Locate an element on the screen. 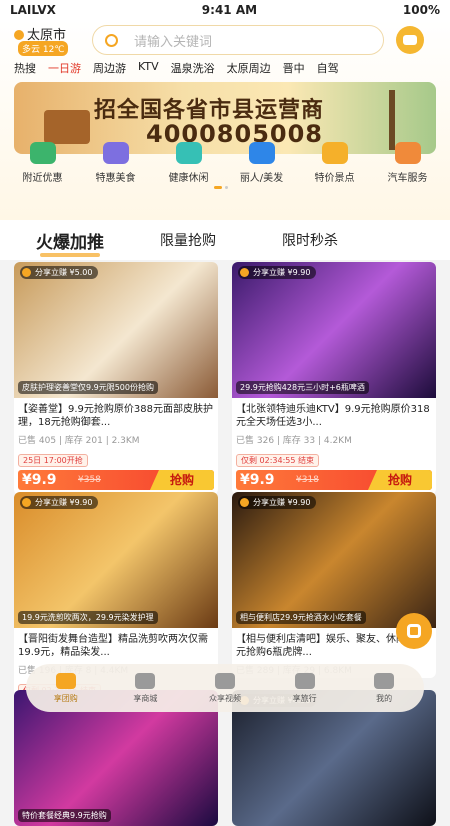 This screenshot has height=826, width=450. nav-travel: 享旅行 is located at coordinates (305, 688).